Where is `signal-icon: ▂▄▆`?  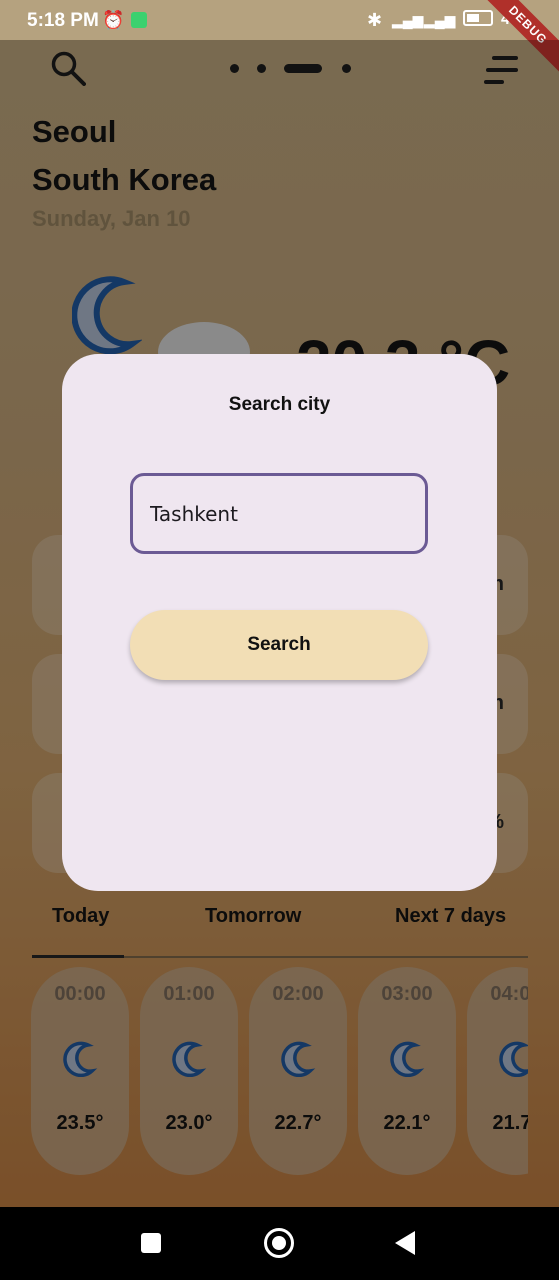
signal-icon: ▂▄▆ is located at coordinates (408, 20).